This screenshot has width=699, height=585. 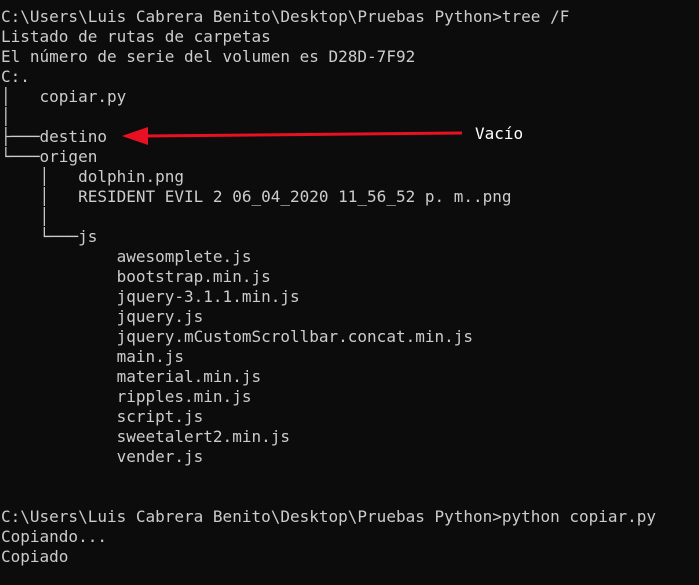 What do you see at coordinates (136, 276) in the screenshot?
I see `tree-file-bootstrap: bootstrap.min.js` at bounding box center [136, 276].